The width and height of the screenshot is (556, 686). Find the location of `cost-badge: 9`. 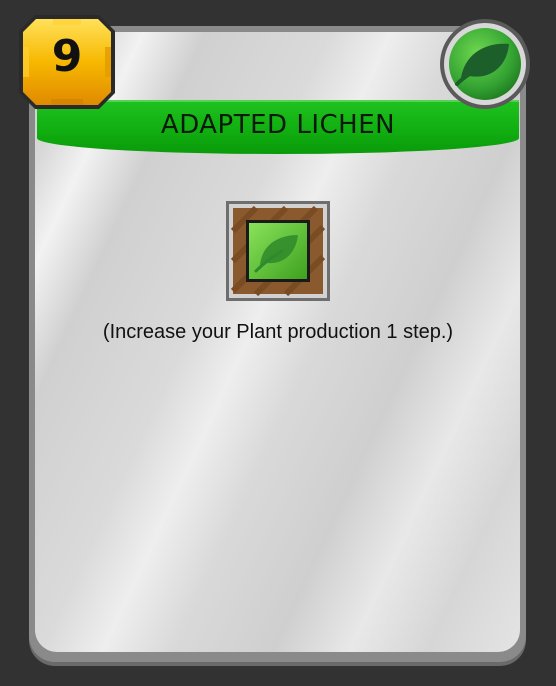

cost-badge: 9 is located at coordinates (67, 62).